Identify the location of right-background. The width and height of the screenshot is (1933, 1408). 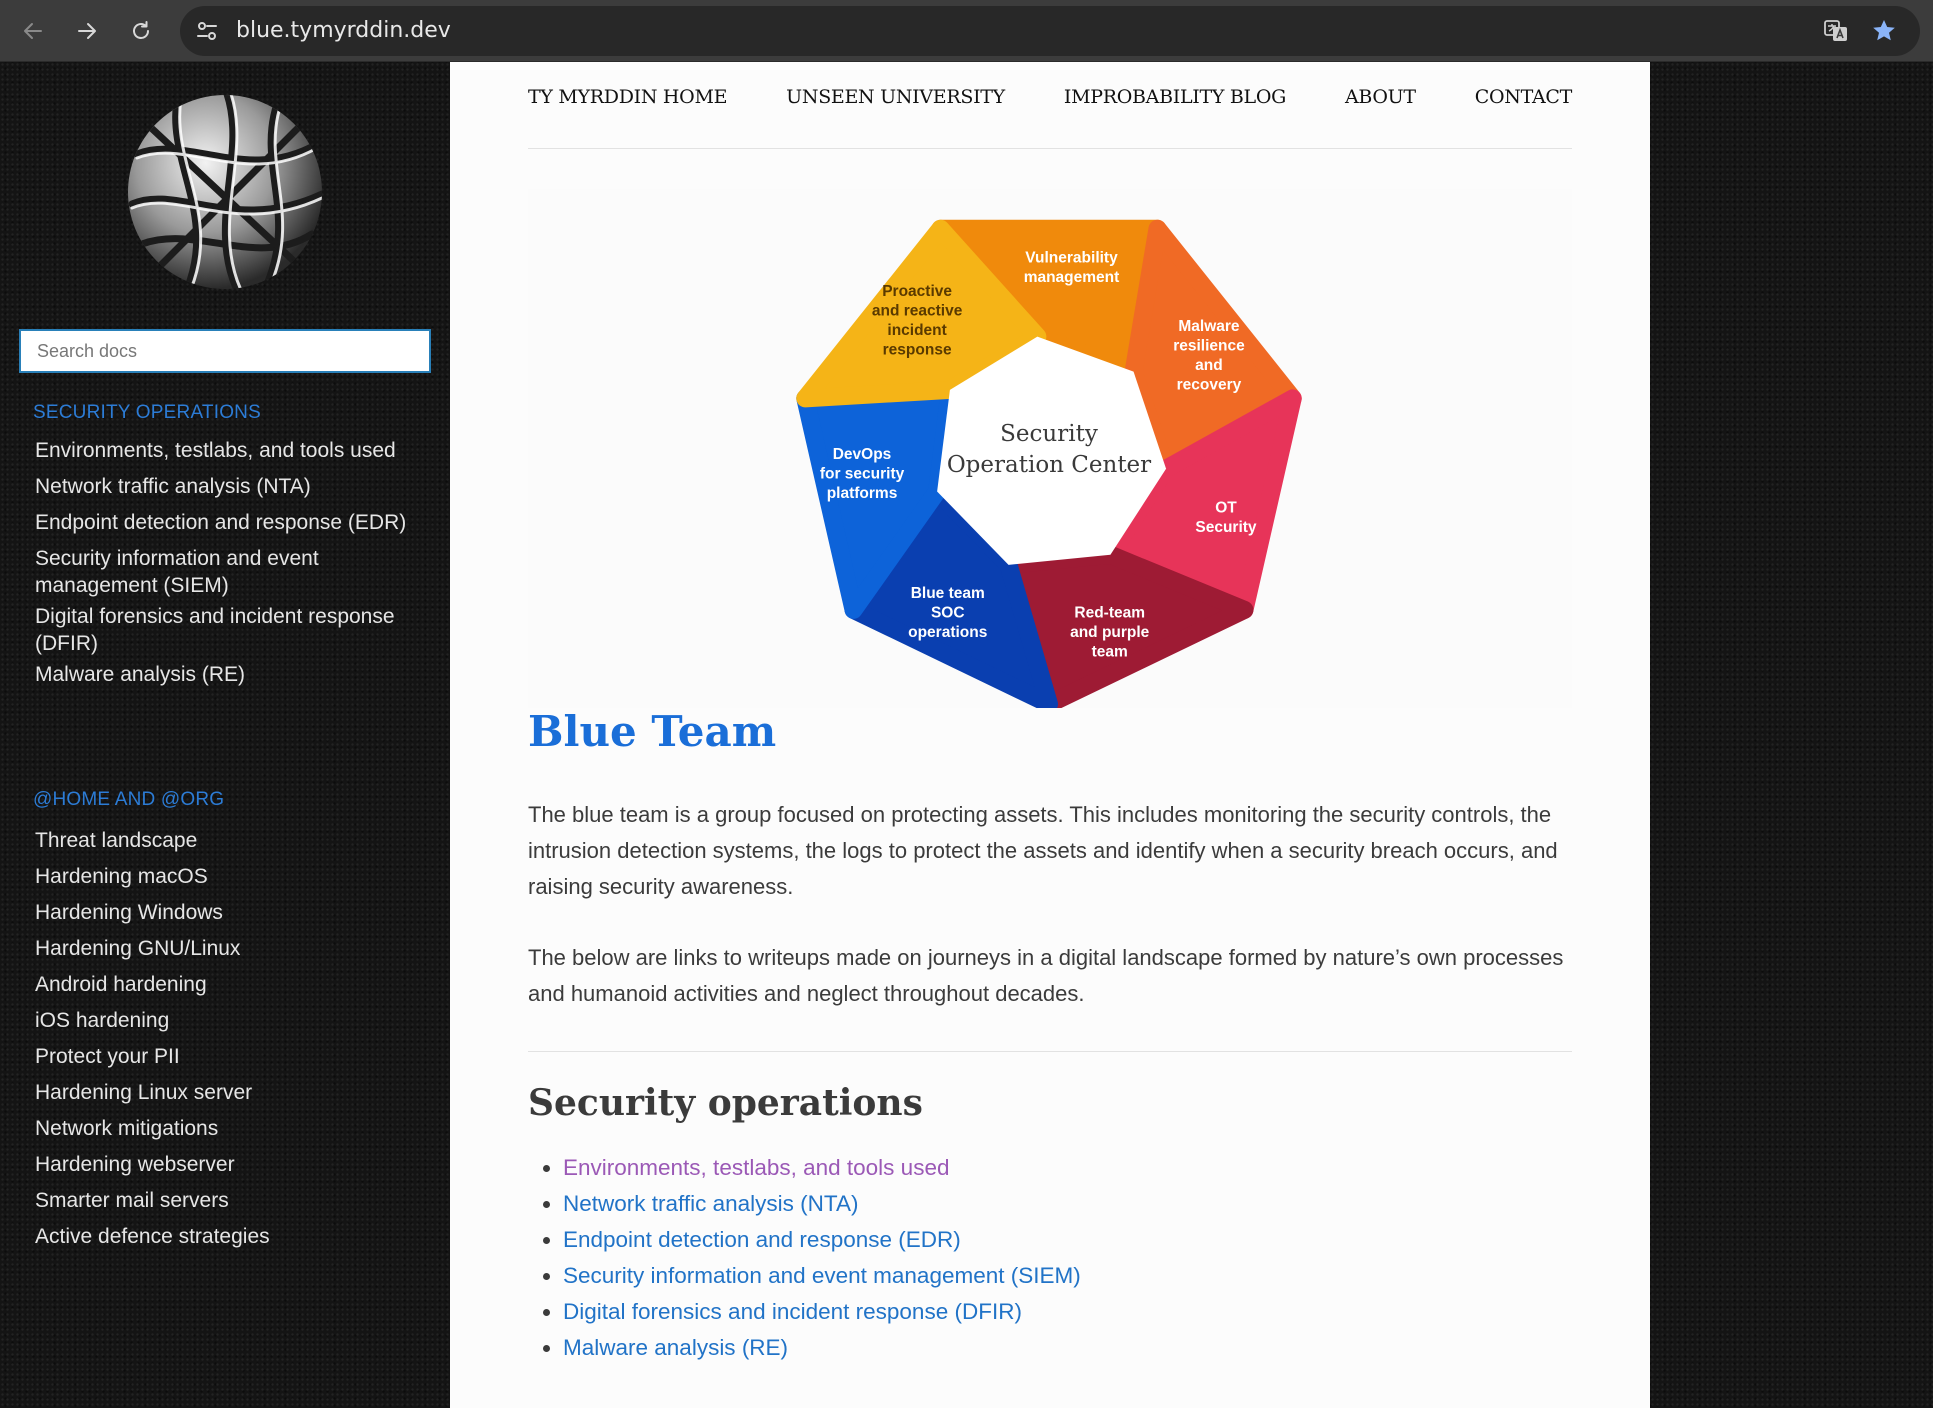
(1791, 735).